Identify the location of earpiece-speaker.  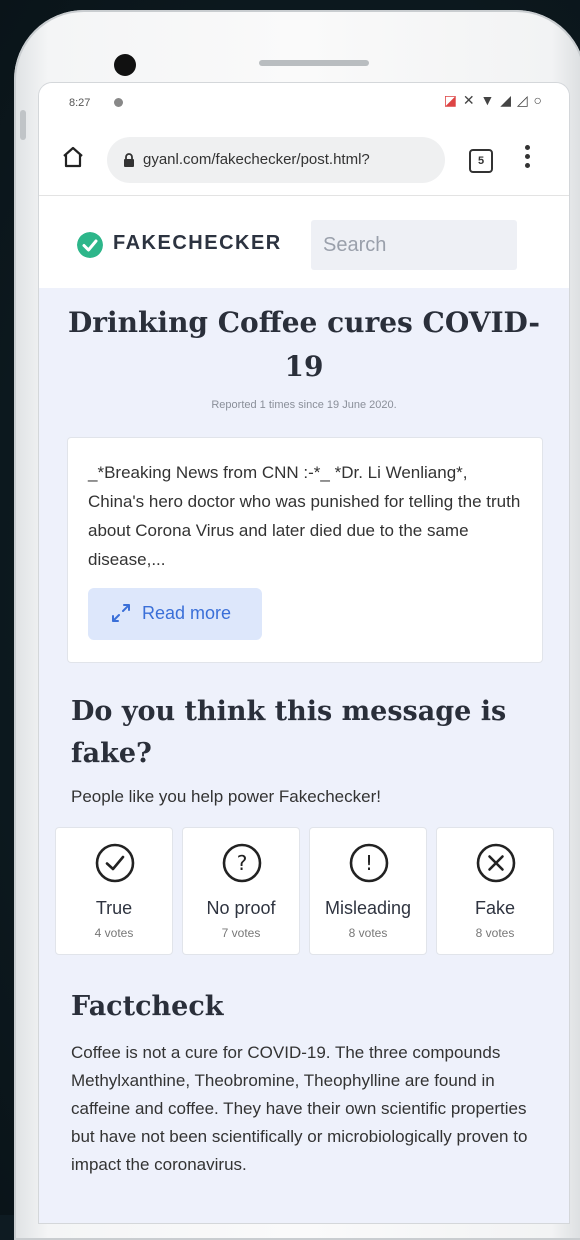
(314, 63).